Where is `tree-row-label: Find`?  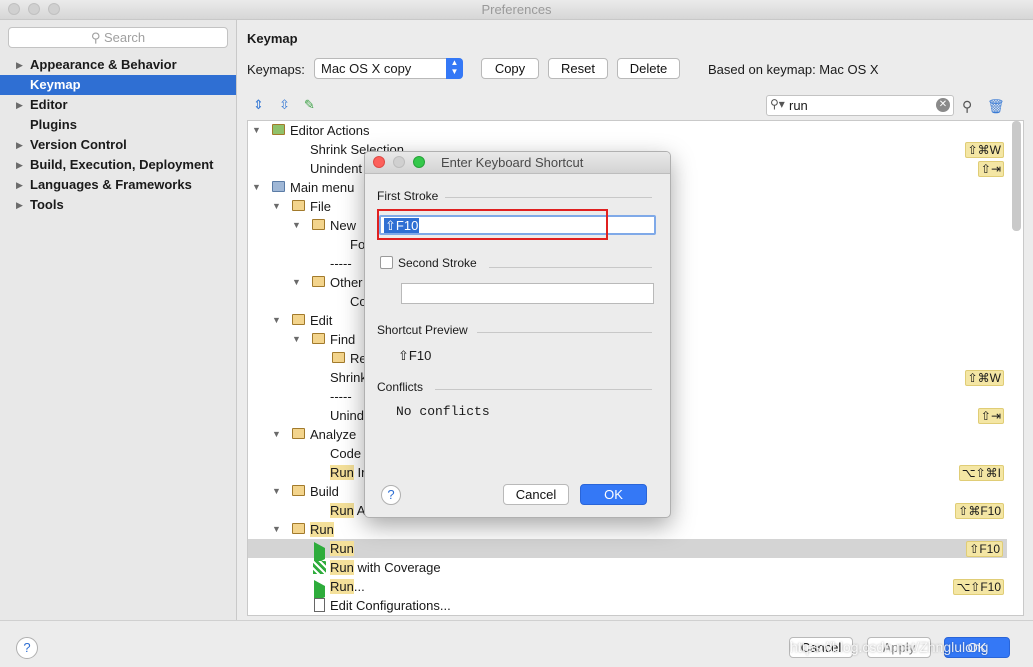 tree-row-label: Find is located at coordinates (343, 339).